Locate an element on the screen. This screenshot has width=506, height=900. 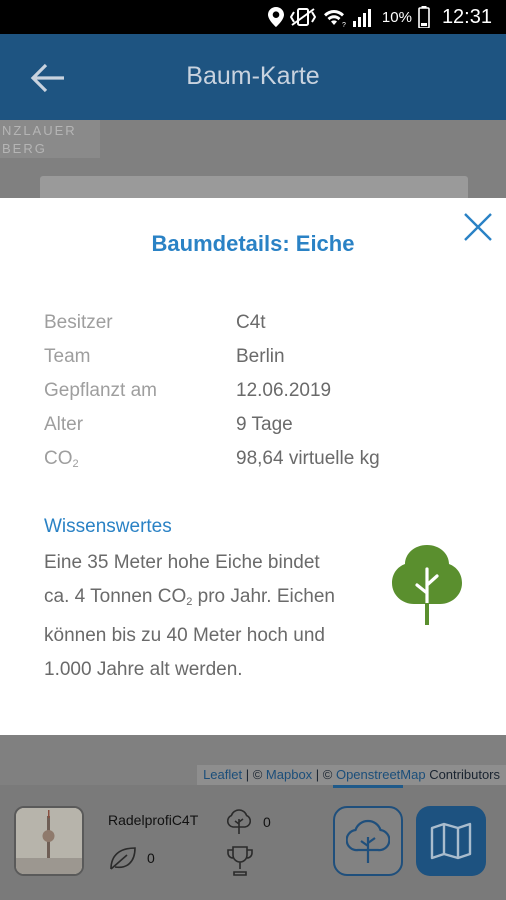
signal-icon is located at coordinates (361, 18).